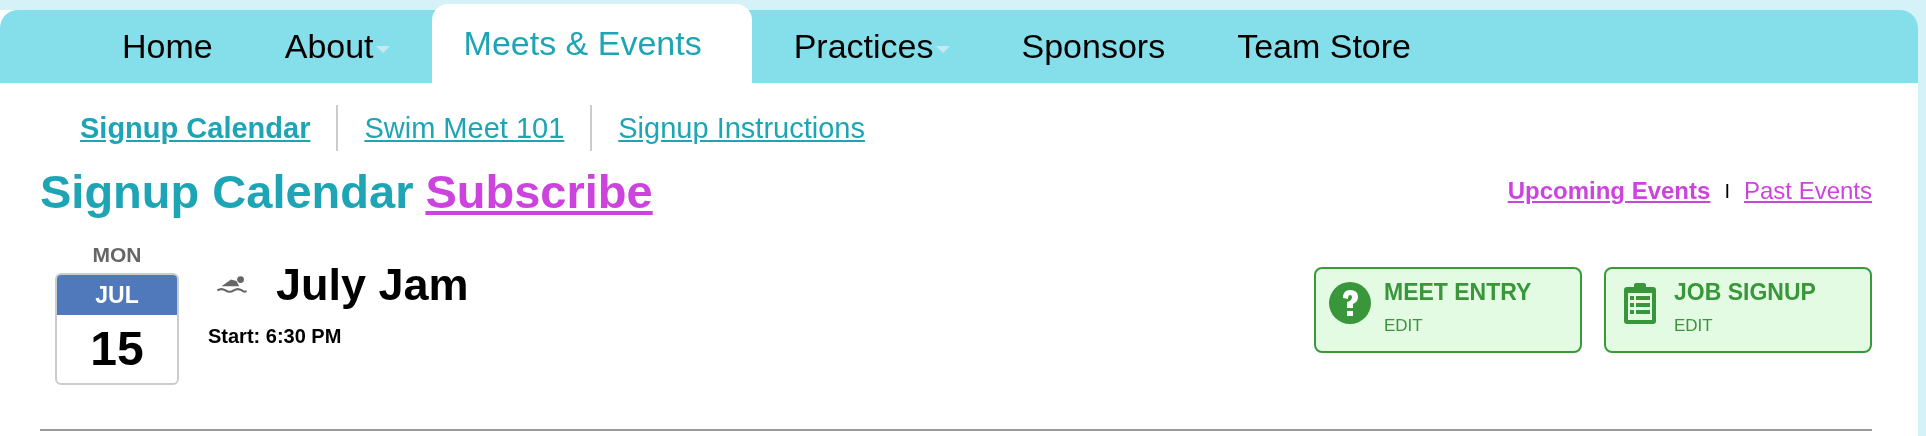  What do you see at coordinates (741, 128) in the screenshot?
I see `subnav-link: Signup Instructions` at bounding box center [741, 128].